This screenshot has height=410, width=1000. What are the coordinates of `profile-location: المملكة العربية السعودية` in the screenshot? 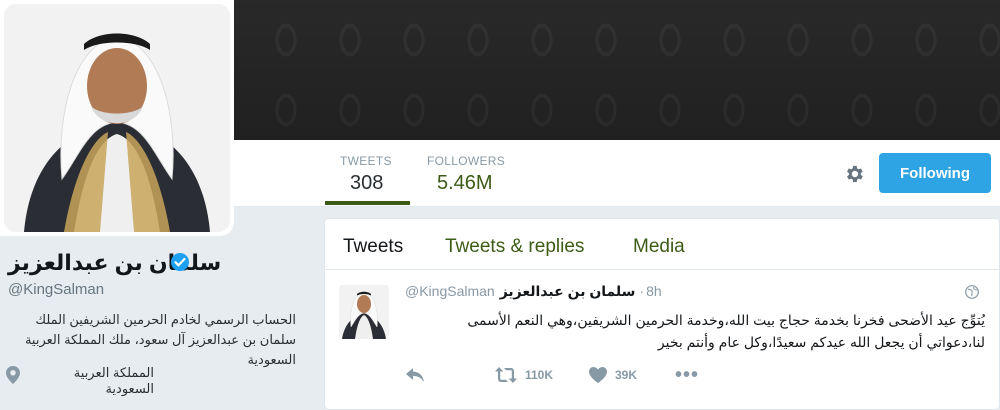 It's located at (113, 380).